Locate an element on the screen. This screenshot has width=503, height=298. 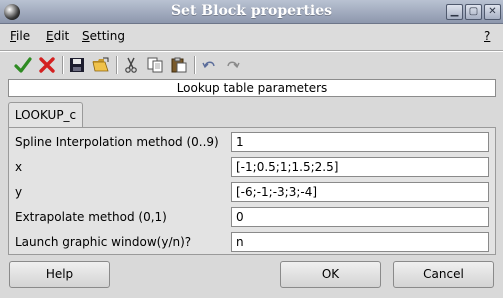
x-input is located at coordinates (360, 167).